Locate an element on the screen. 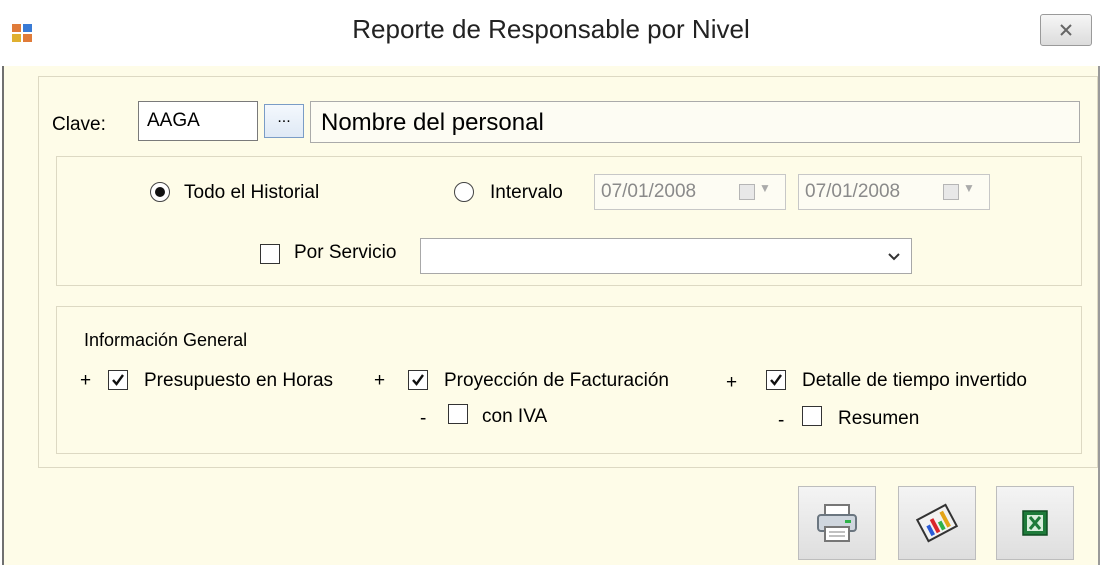 This screenshot has height=565, width=1102. report-chart-icon is located at coordinates (937, 523).